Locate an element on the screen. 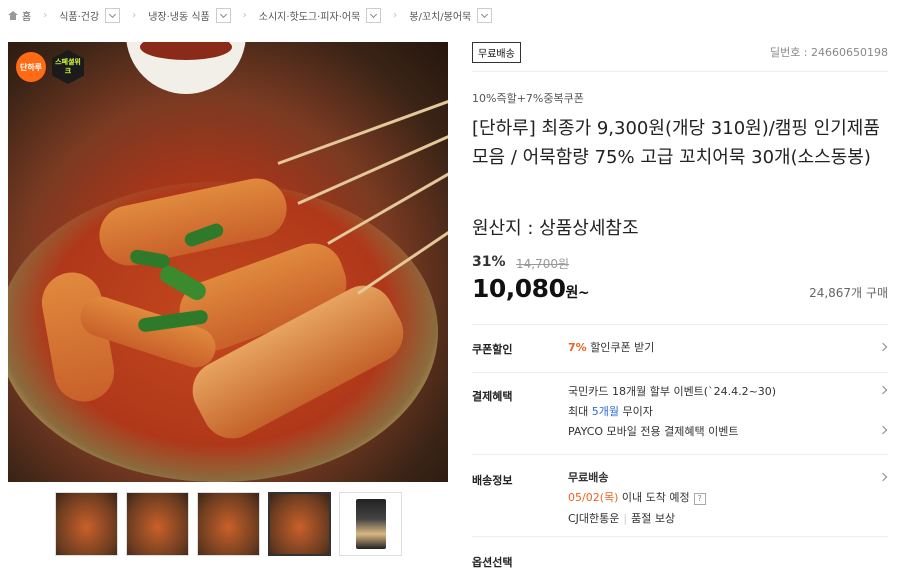 This screenshot has height=579, width=900. free-shipping-tag: 무료배송 is located at coordinates (496, 52).